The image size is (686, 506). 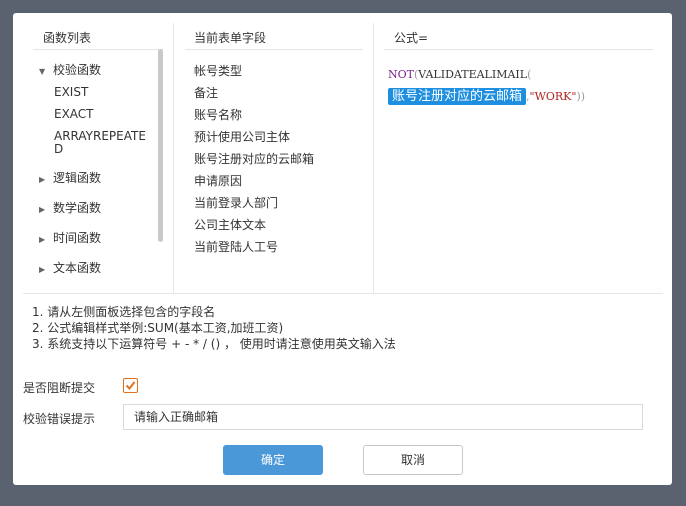 I want to click on functions-header-divider, so click(x=98, y=49).